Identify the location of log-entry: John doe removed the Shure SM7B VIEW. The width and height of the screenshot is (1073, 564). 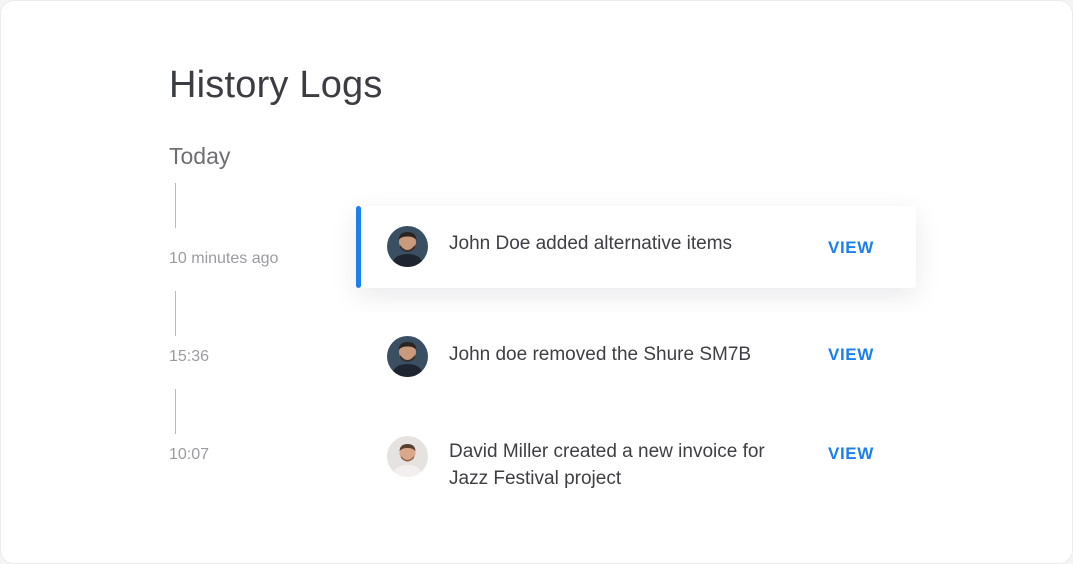
(636, 355).